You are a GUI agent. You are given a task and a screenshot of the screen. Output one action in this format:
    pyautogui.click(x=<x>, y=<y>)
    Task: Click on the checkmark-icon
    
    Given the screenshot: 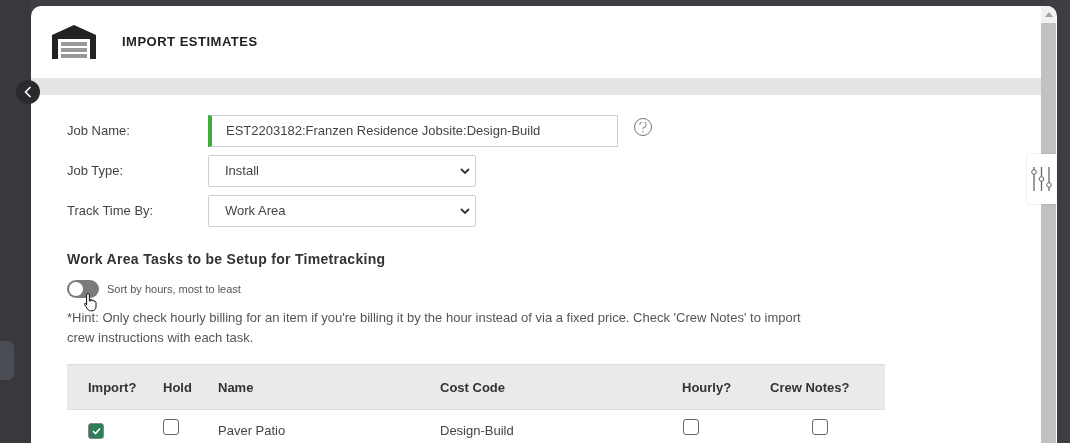 What is the action you would take?
    pyautogui.click(x=96, y=431)
    